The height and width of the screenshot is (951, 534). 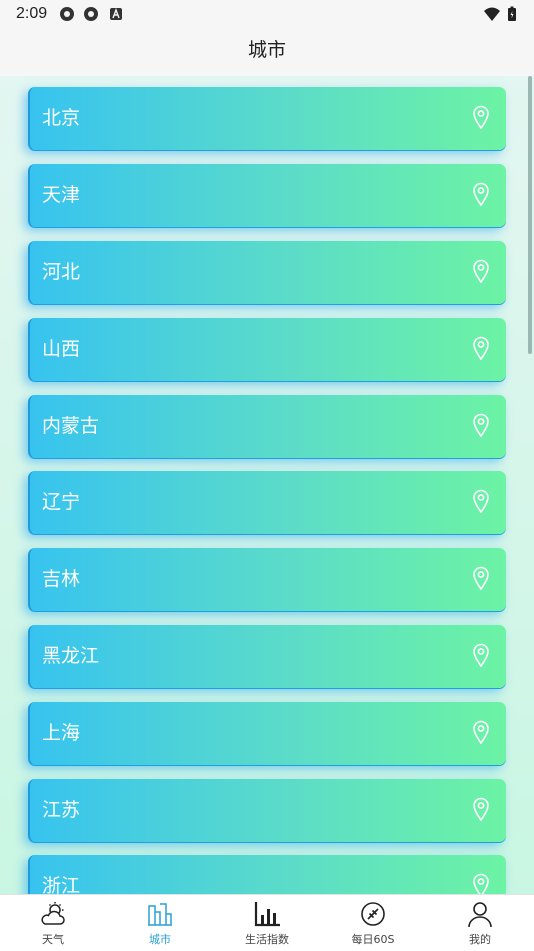 What do you see at coordinates (116, 14) in the screenshot?
I see `translate-notification-icon` at bounding box center [116, 14].